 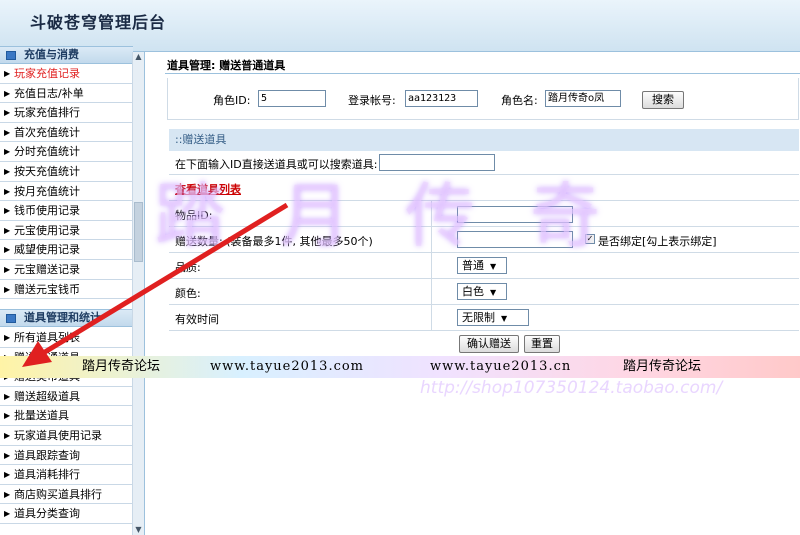 I want to click on sidebar-item-label: 玩家道具使用记录, so click(x=58, y=435).